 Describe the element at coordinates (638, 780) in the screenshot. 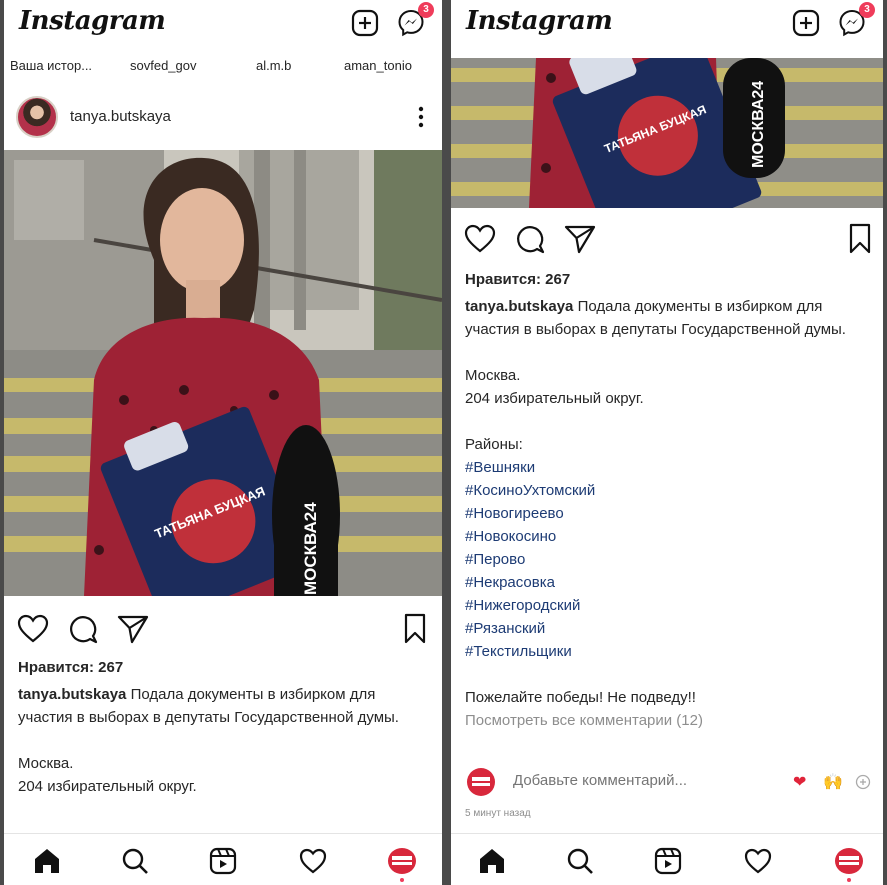

I see `comment-input` at that location.